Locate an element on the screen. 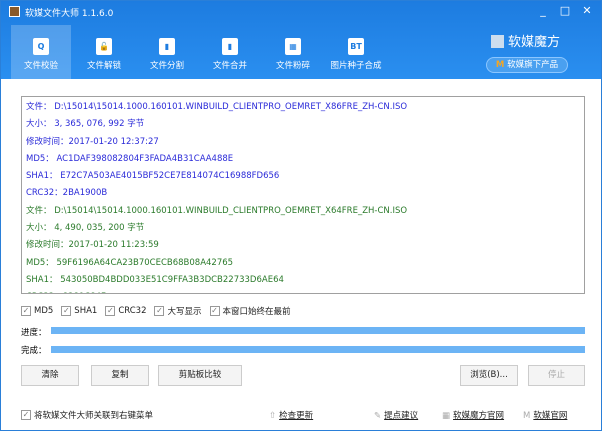 This screenshot has width=602, height=431. tab-label: 文件解锁 is located at coordinates (103, 66).